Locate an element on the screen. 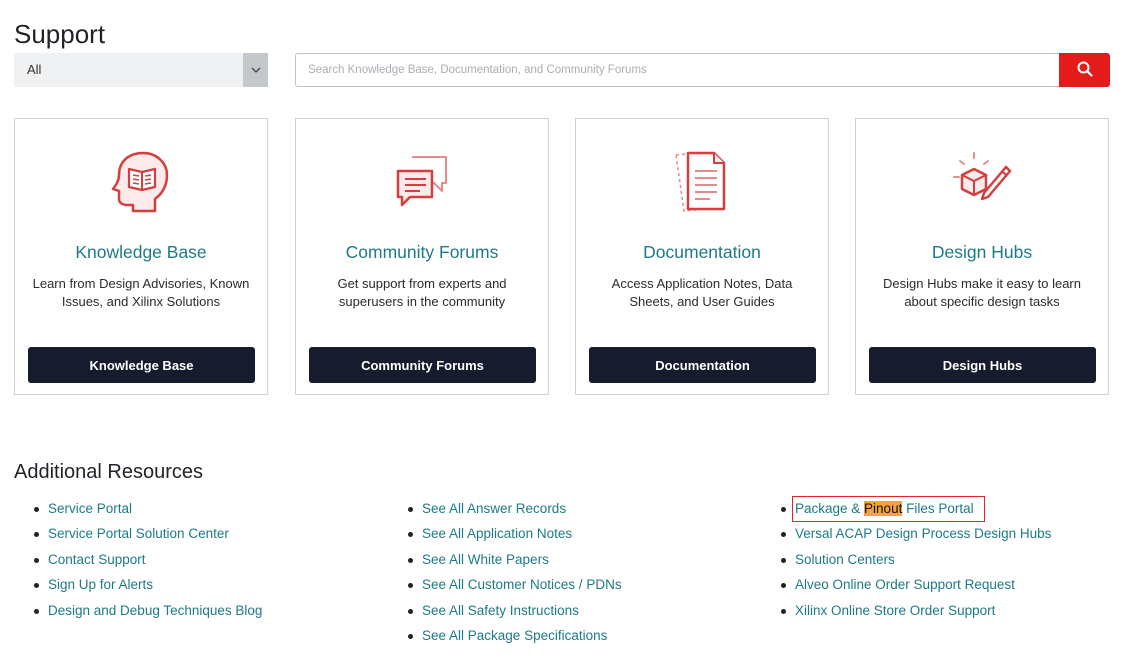  knowledge-base-button: Knowledge Base is located at coordinates (141, 365).